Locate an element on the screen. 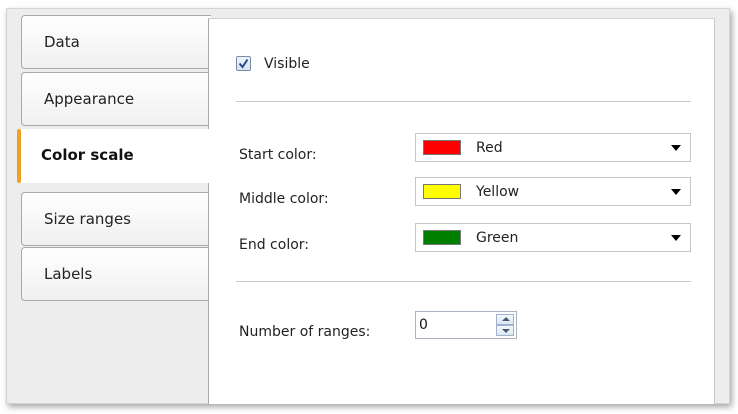 Image resolution: width=738 pixels, height=414 pixels. spinner-buttons is located at coordinates (505, 325).